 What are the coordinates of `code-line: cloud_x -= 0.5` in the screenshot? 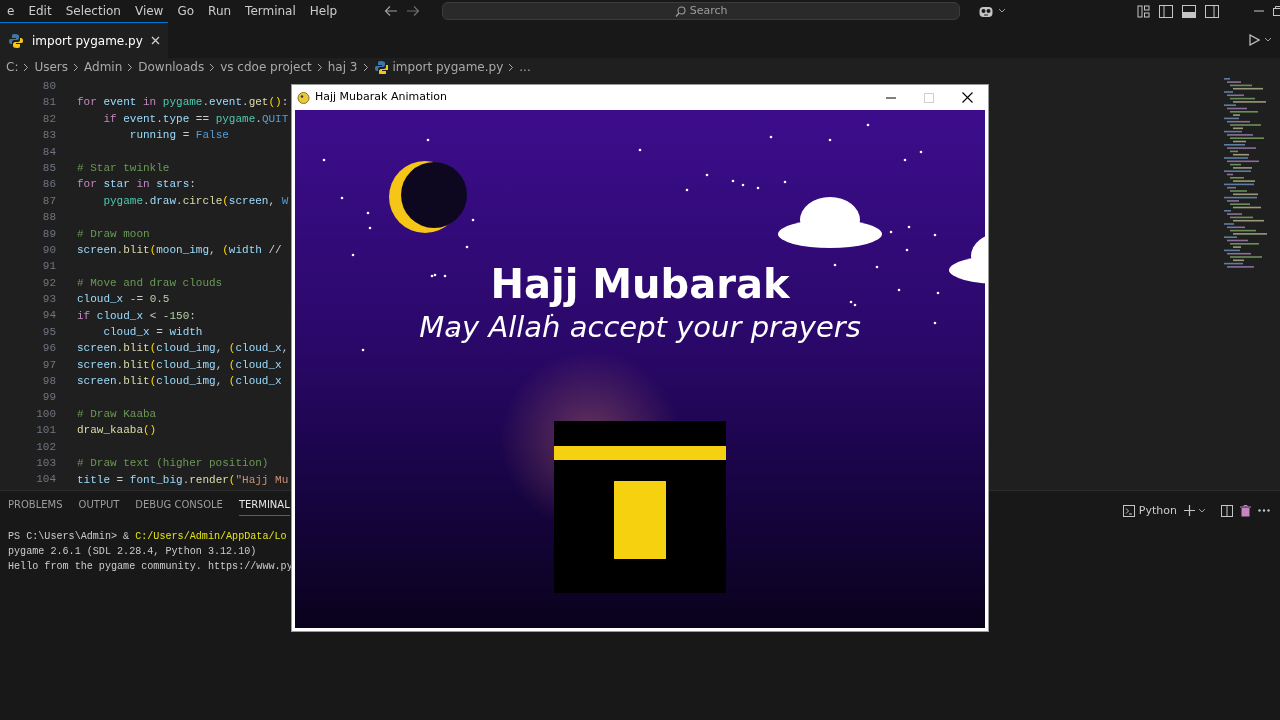 It's located at (123, 300).